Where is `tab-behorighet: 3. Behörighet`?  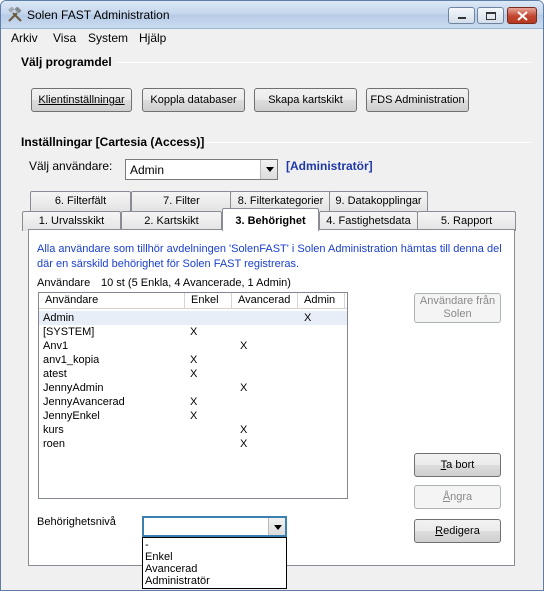 tab-behorighet: 3. Behörighet is located at coordinates (270, 219).